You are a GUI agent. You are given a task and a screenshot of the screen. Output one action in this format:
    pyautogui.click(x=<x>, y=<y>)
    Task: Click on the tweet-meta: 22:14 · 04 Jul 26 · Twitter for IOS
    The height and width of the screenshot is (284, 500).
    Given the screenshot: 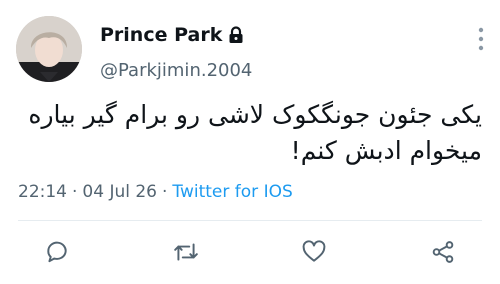 What is the action you would take?
    pyautogui.click(x=155, y=192)
    